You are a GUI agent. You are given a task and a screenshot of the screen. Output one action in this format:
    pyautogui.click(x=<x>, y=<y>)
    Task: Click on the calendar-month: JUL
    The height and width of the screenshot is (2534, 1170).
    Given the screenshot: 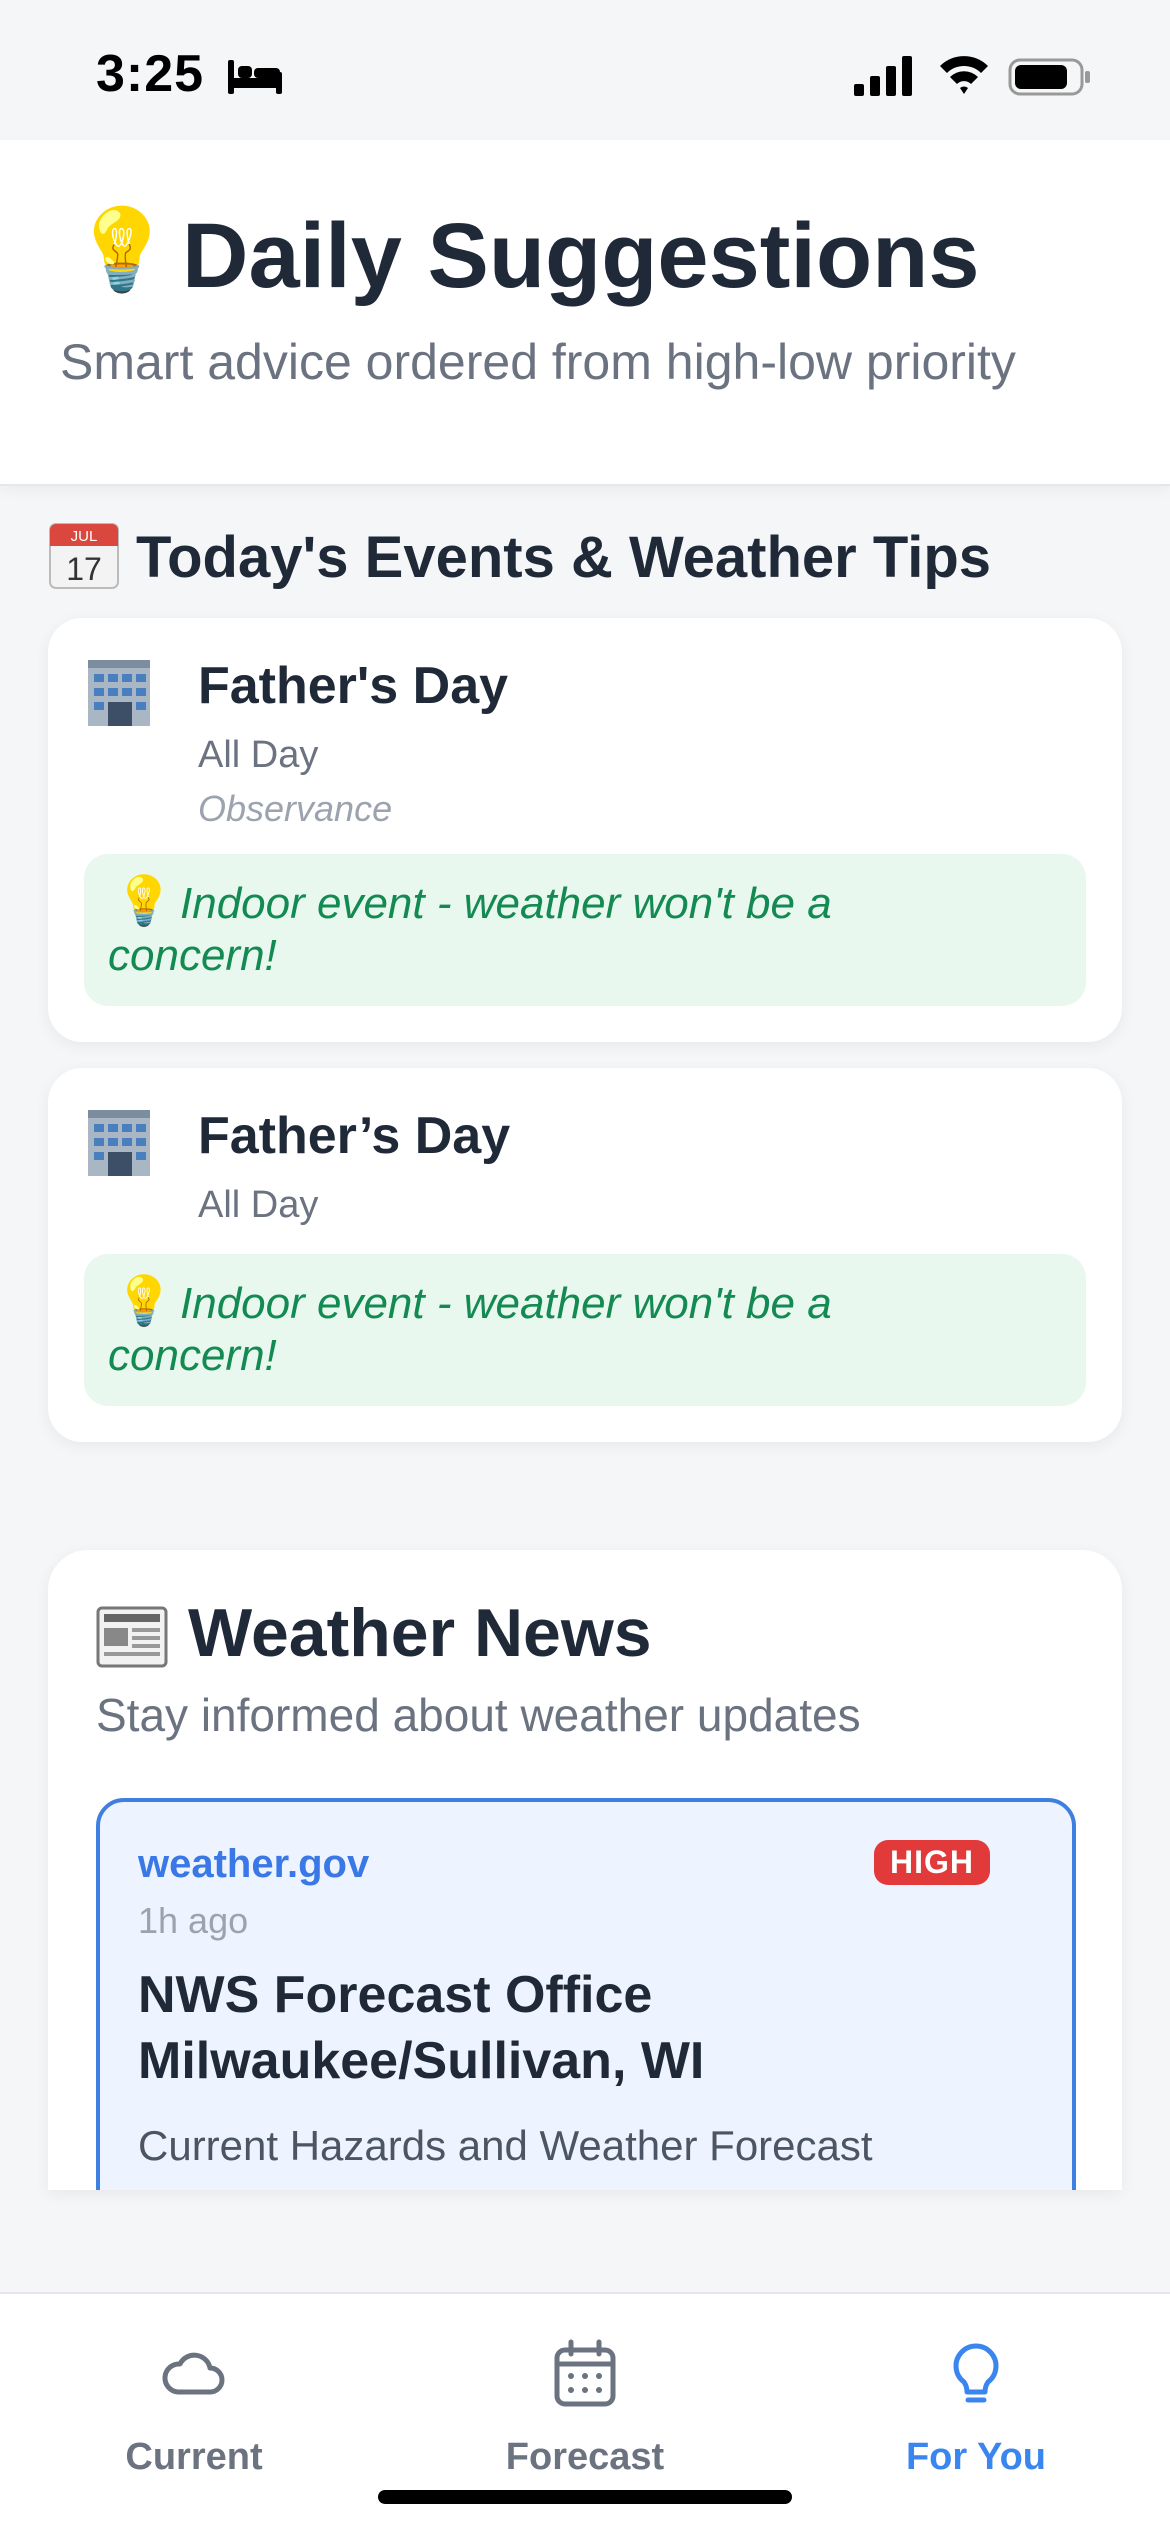 What is the action you would take?
    pyautogui.click(x=84, y=536)
    